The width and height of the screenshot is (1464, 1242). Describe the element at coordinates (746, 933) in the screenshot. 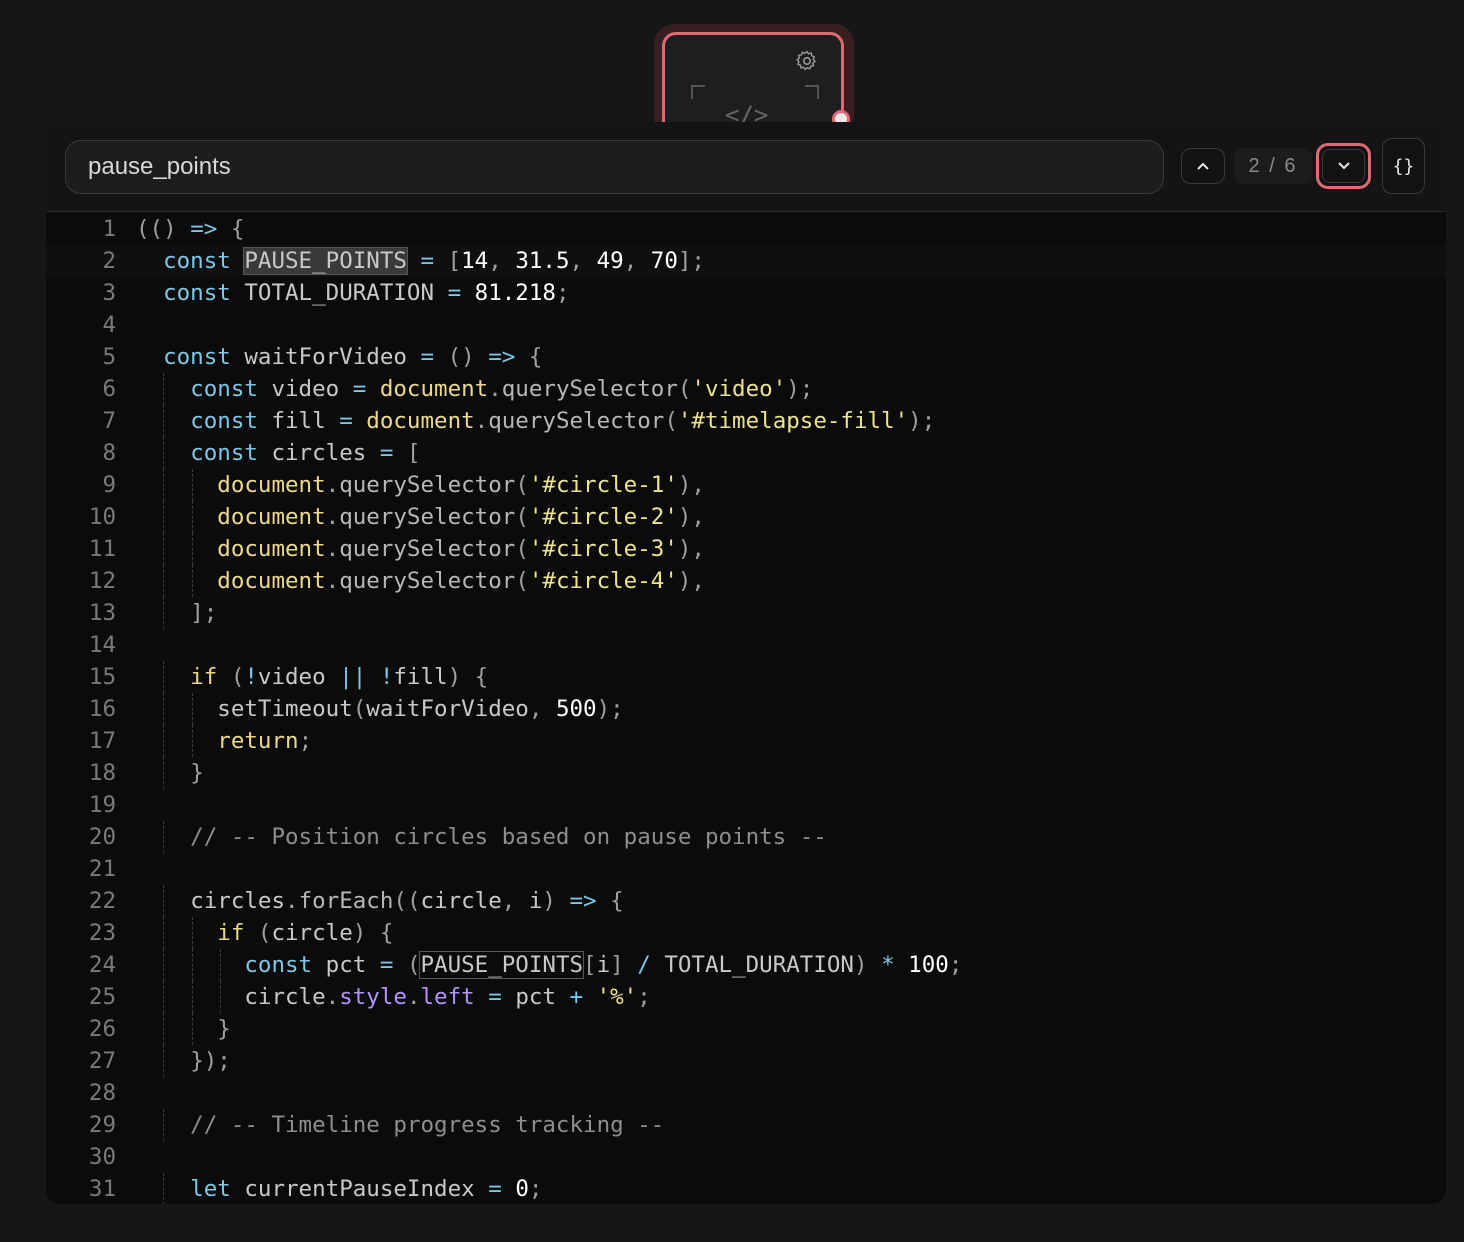

I see `code-line: 23 if (circle) {` at that location.